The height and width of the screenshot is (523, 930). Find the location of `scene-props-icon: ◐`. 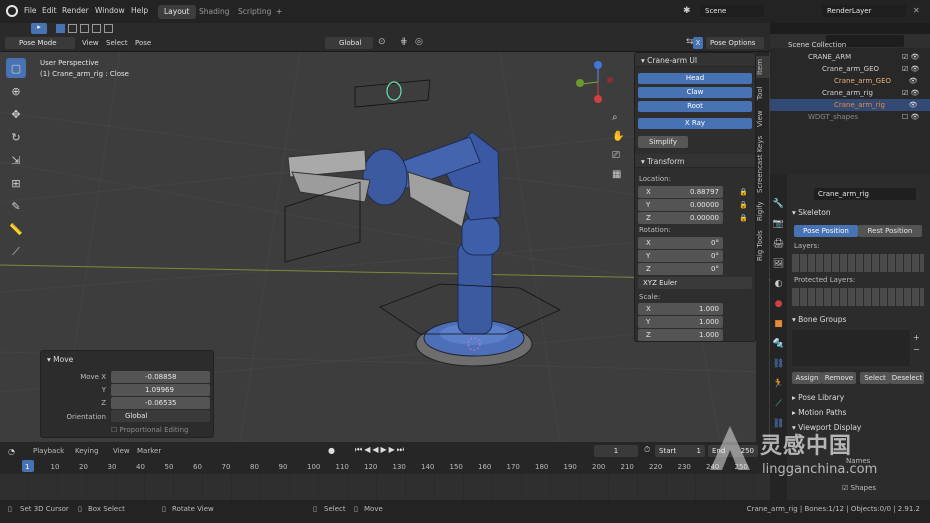

scene-props-icon: ◐ is located at coordinates (778, 284).